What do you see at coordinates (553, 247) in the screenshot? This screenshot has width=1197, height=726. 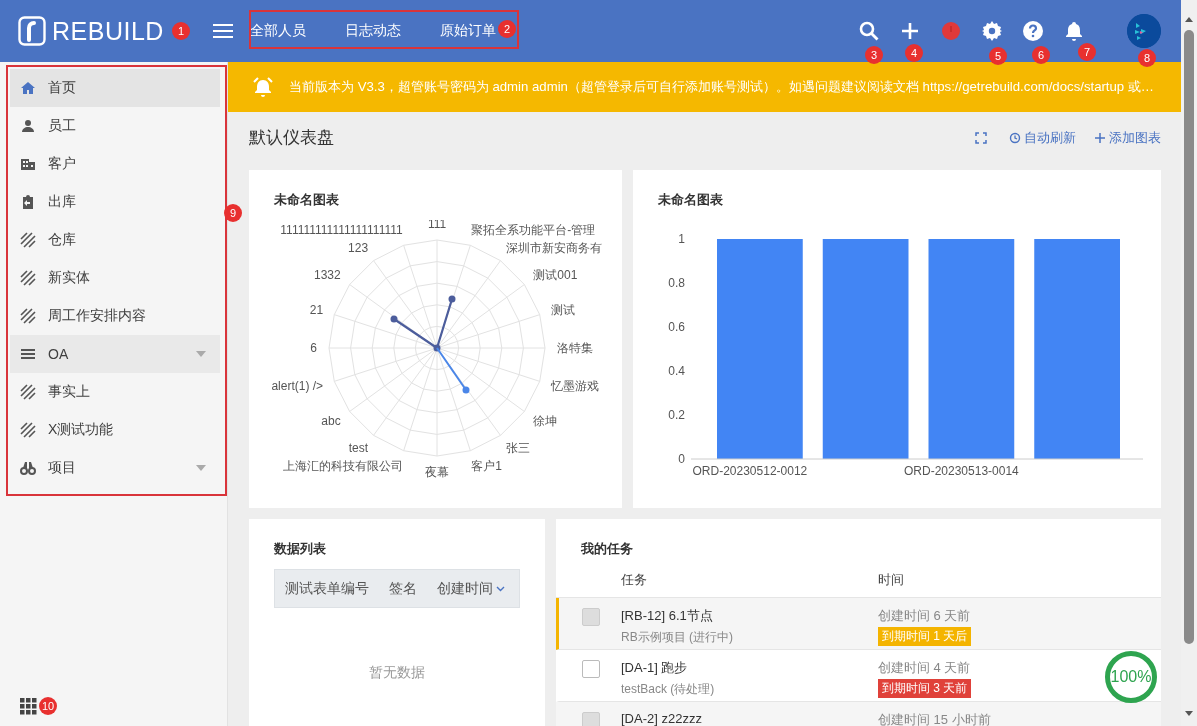 I see `axis-label: 深圳市新安商务有` at bounding box center [553, 247].